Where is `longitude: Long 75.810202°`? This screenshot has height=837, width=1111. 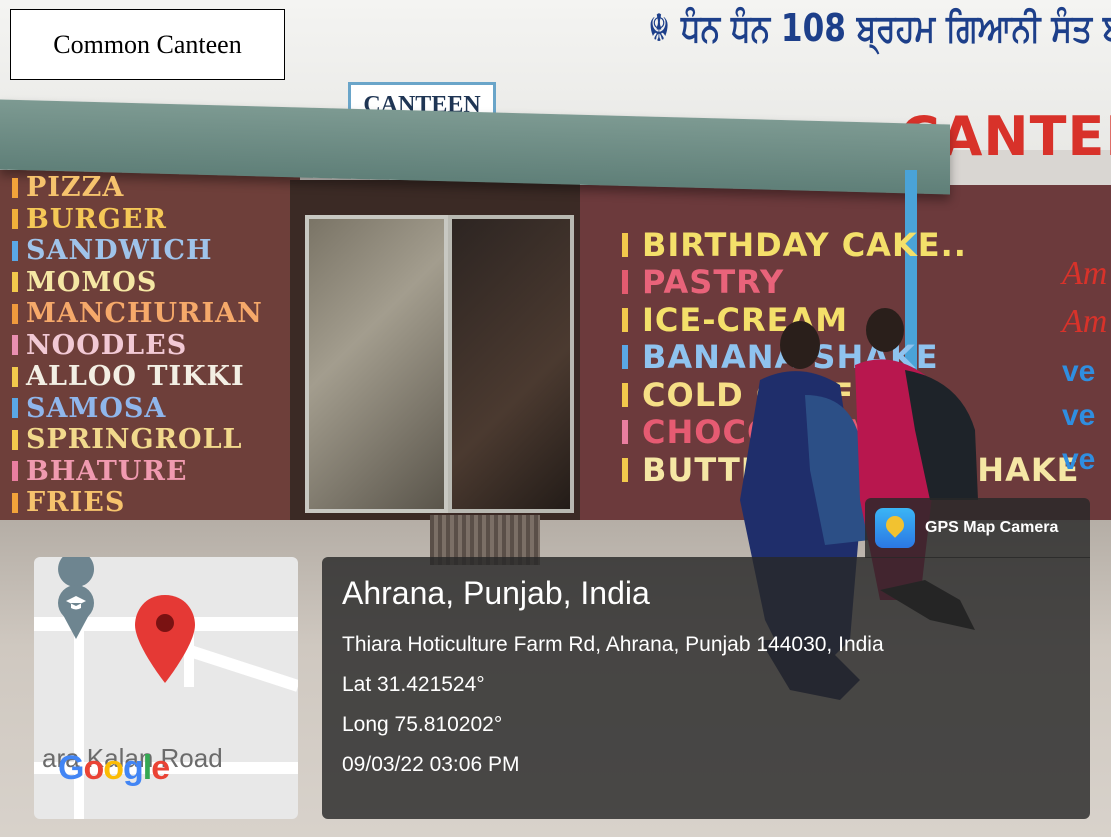
longitude: Long 75.810202° is located at coordinates (422, 724).